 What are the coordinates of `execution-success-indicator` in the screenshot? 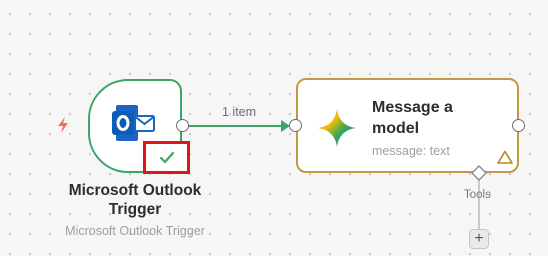 It's located at (166, 157).